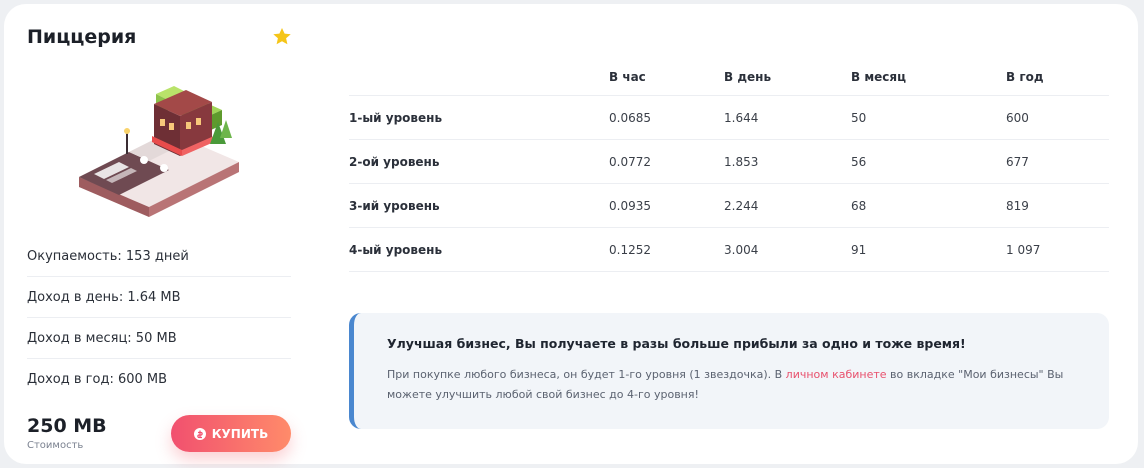  Describe the element at coordinates (82, 37) in the screenshot. I see `business-title: Пиццерия` at that location.